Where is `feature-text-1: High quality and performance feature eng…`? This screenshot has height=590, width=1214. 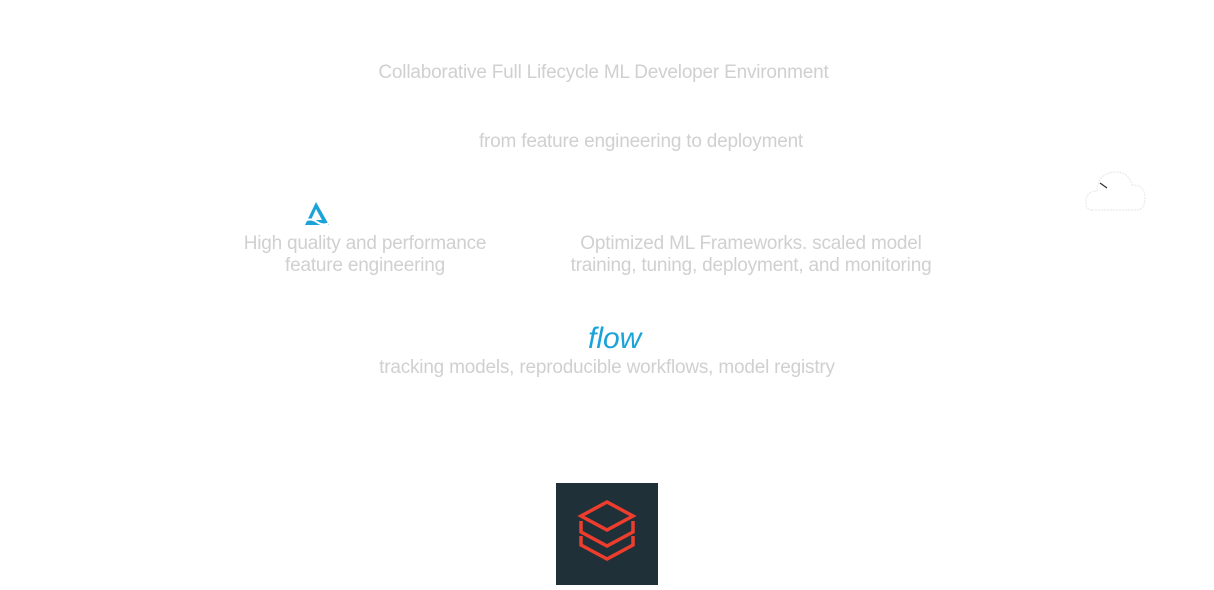
feature-text-1: High quality and performance feature eng… is located at coordinates (365, 255).